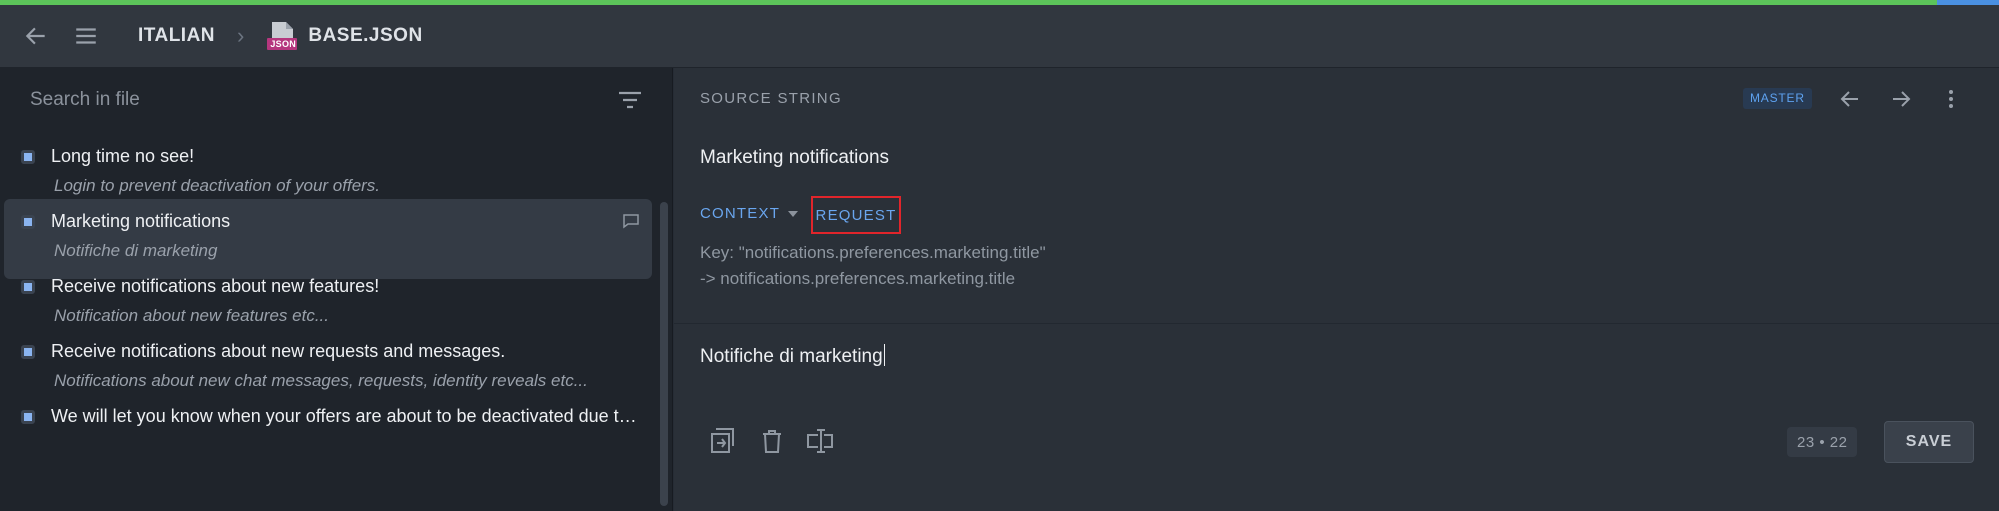  What do you see at coordinates (283, 44) in the screenshot?
I see `json-file-icon-label: JSON` at bounding box center [283, 44].